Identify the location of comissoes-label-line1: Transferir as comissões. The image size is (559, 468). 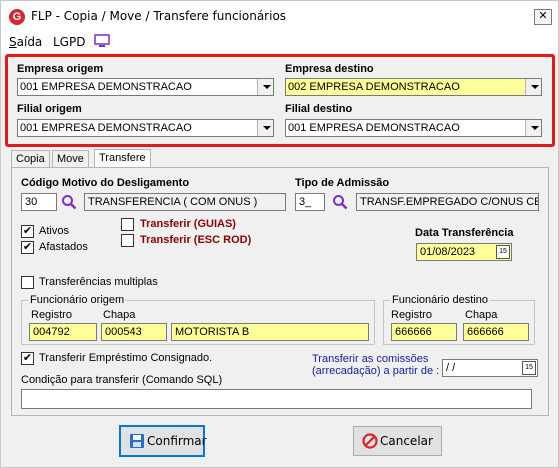
(370, 359).